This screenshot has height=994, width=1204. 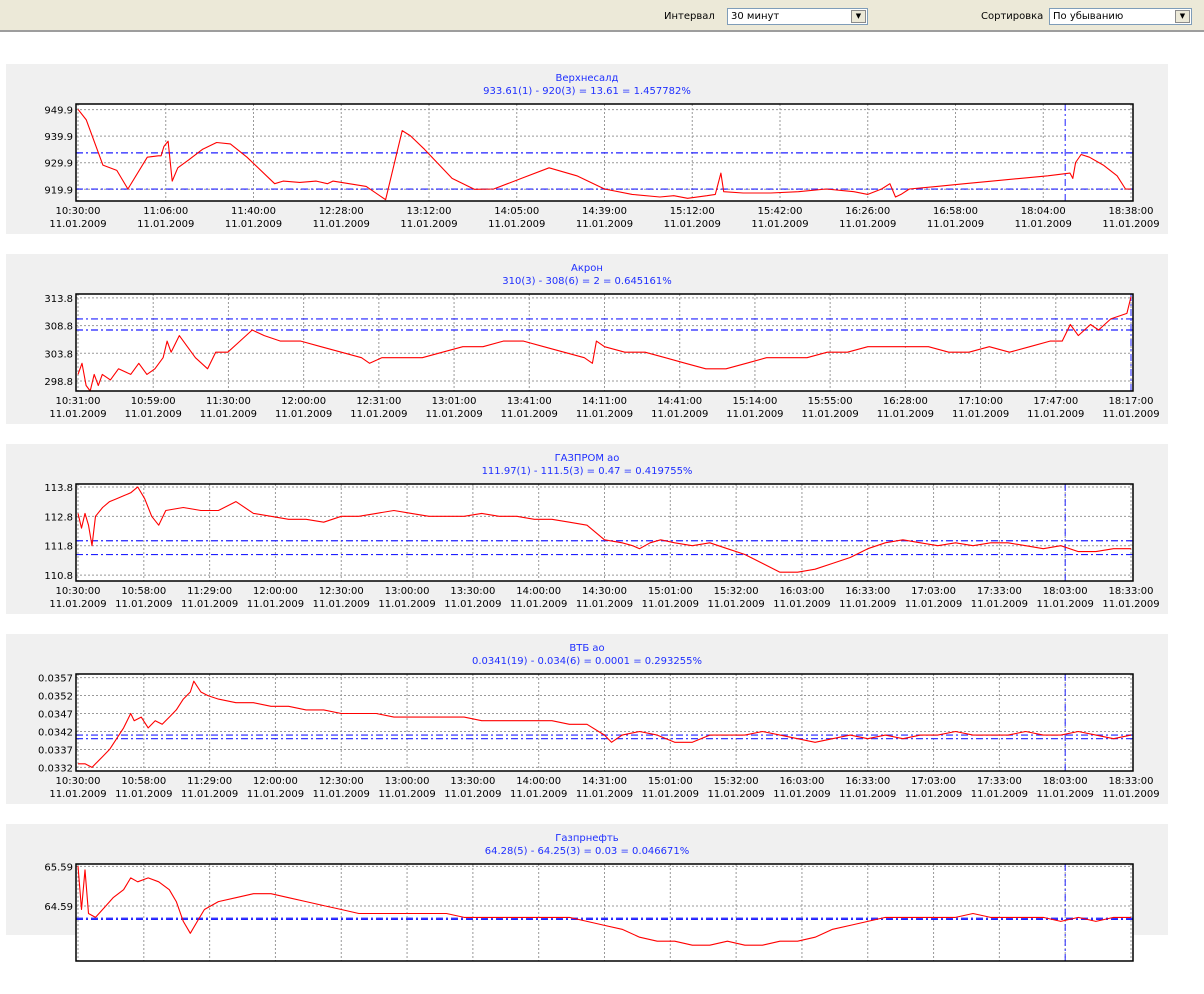 I want to click on x-tick-label: 10:59:00, so click(x=153, y=401).